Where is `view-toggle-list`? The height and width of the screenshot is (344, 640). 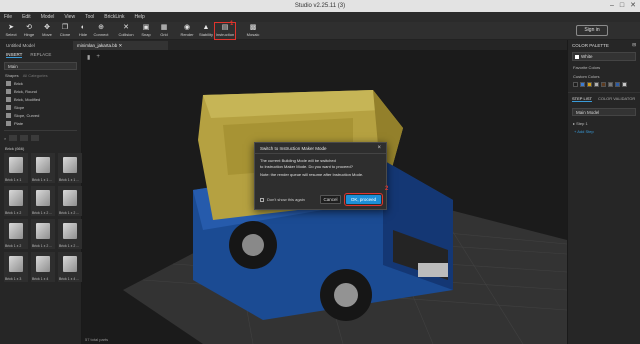
view-toggle-list is located at coordinates (24, 138).